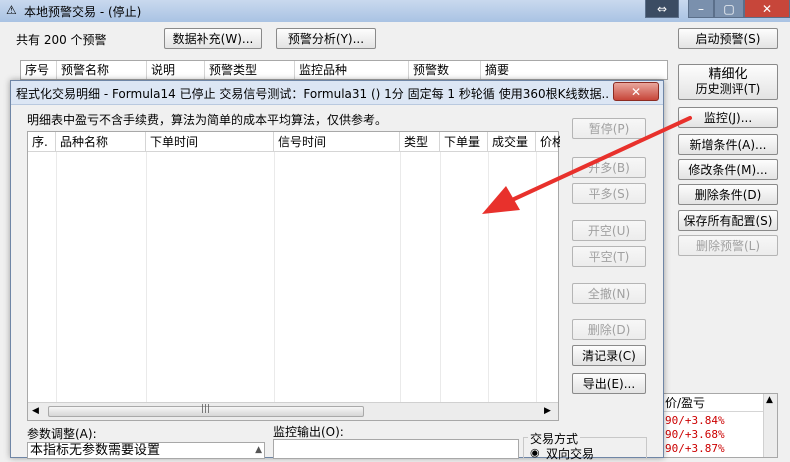  I want to click on arrow-shaft, so click(601, 159).